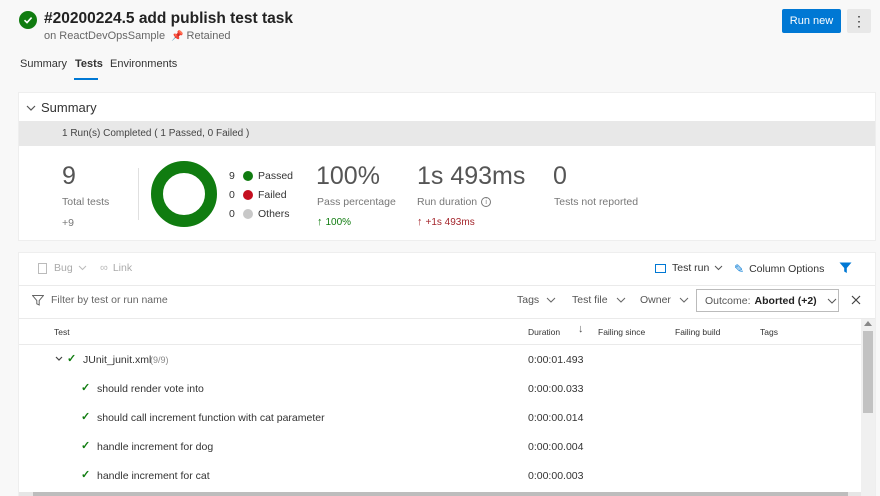 The image size is (880, 496). What do you see at coordinates (689, 268) in the screenshot?
I see `test-run-button: Test run` at bounding box center [689, 268].